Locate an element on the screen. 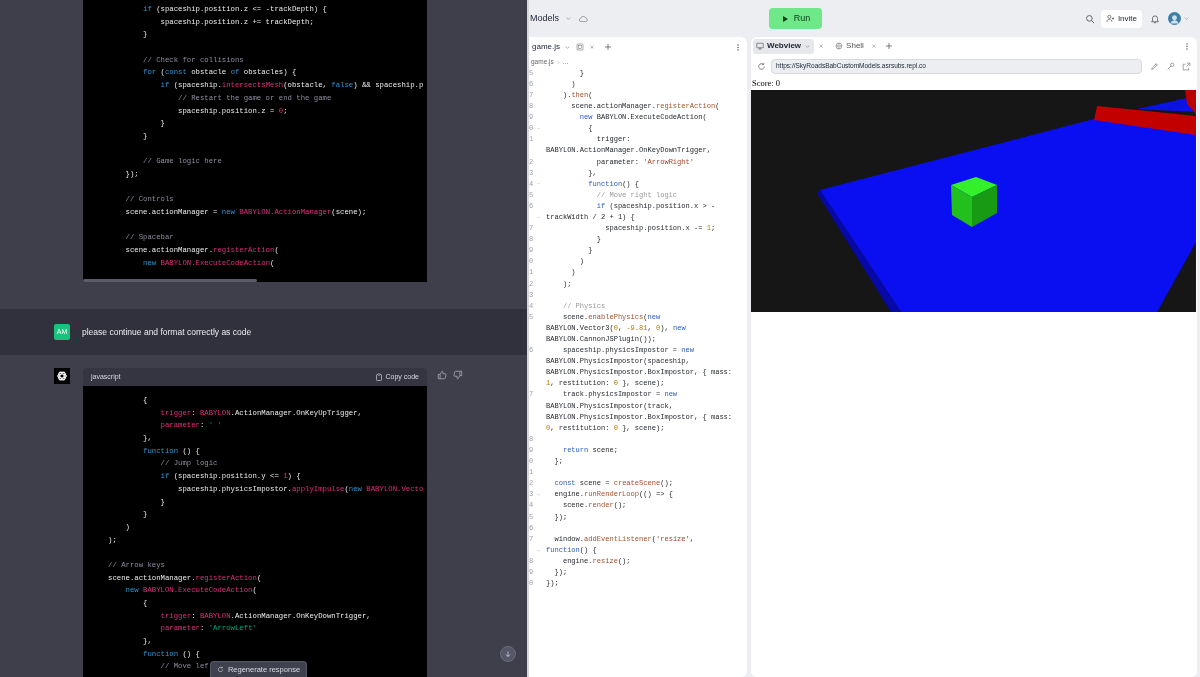 The image size is (1200, 677). run-button: Run is located at coordinates (795, 18).